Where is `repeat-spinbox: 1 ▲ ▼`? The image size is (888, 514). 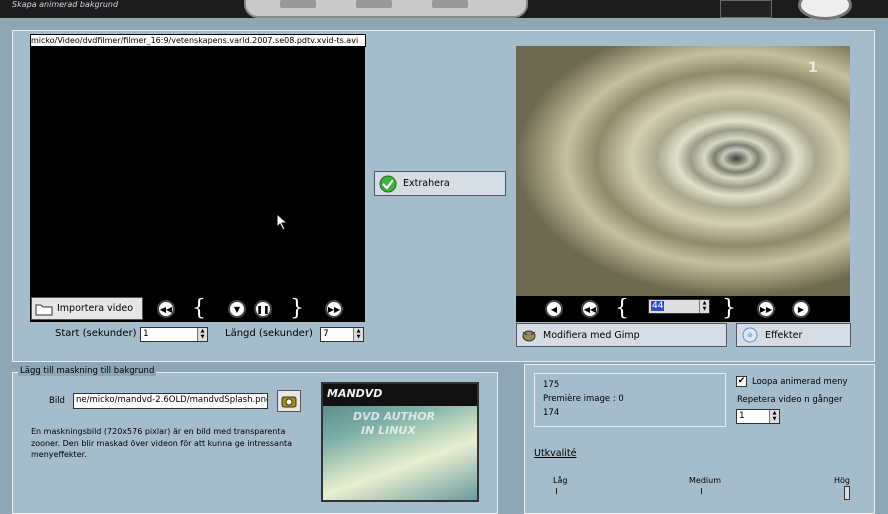
repeat-spinbox: 1 ▲ ▼ is located at coordinates (758, 416).